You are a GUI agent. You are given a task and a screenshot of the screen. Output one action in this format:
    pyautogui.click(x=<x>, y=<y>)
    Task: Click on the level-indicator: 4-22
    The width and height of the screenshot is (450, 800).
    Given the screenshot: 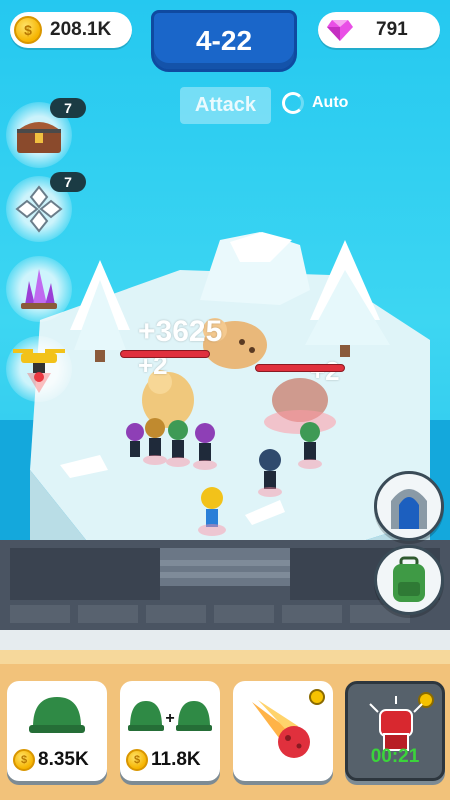 What is the action you would take?
    pyautogui.click(x=224, y=41)
    